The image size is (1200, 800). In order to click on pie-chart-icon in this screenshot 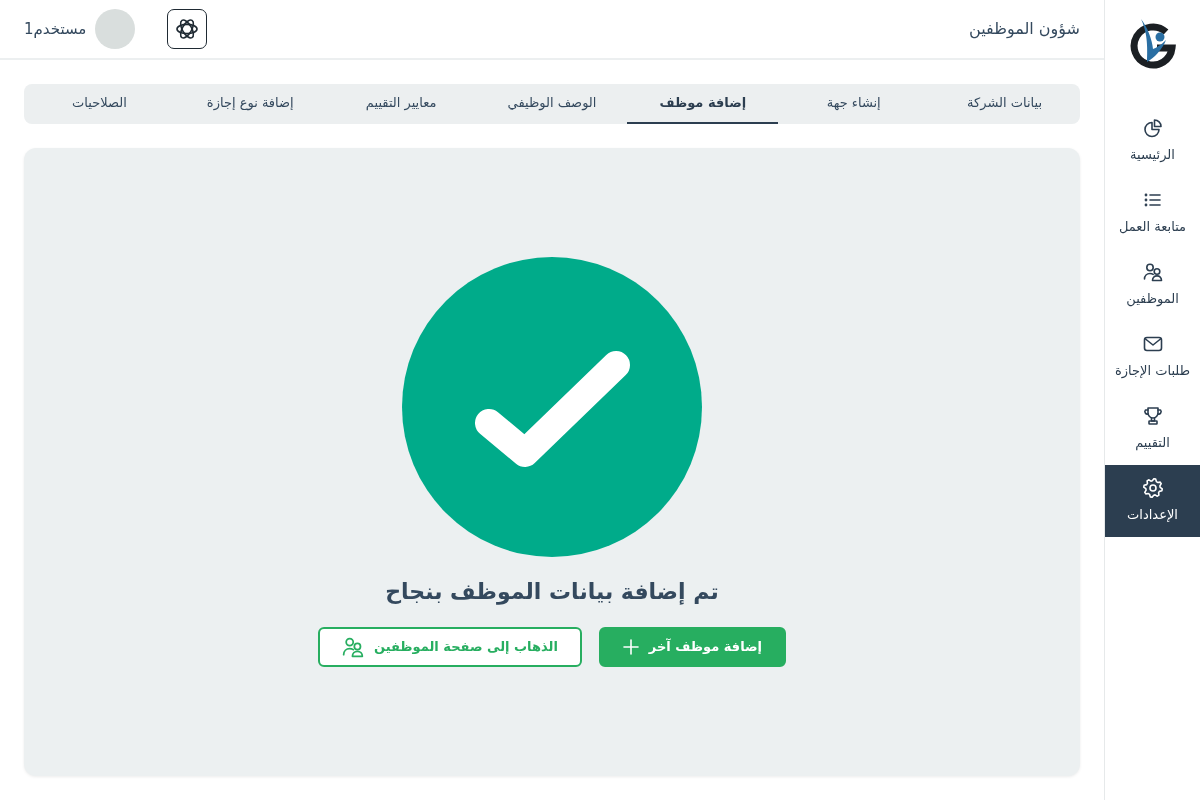, I will do `click(1152, 127)`.